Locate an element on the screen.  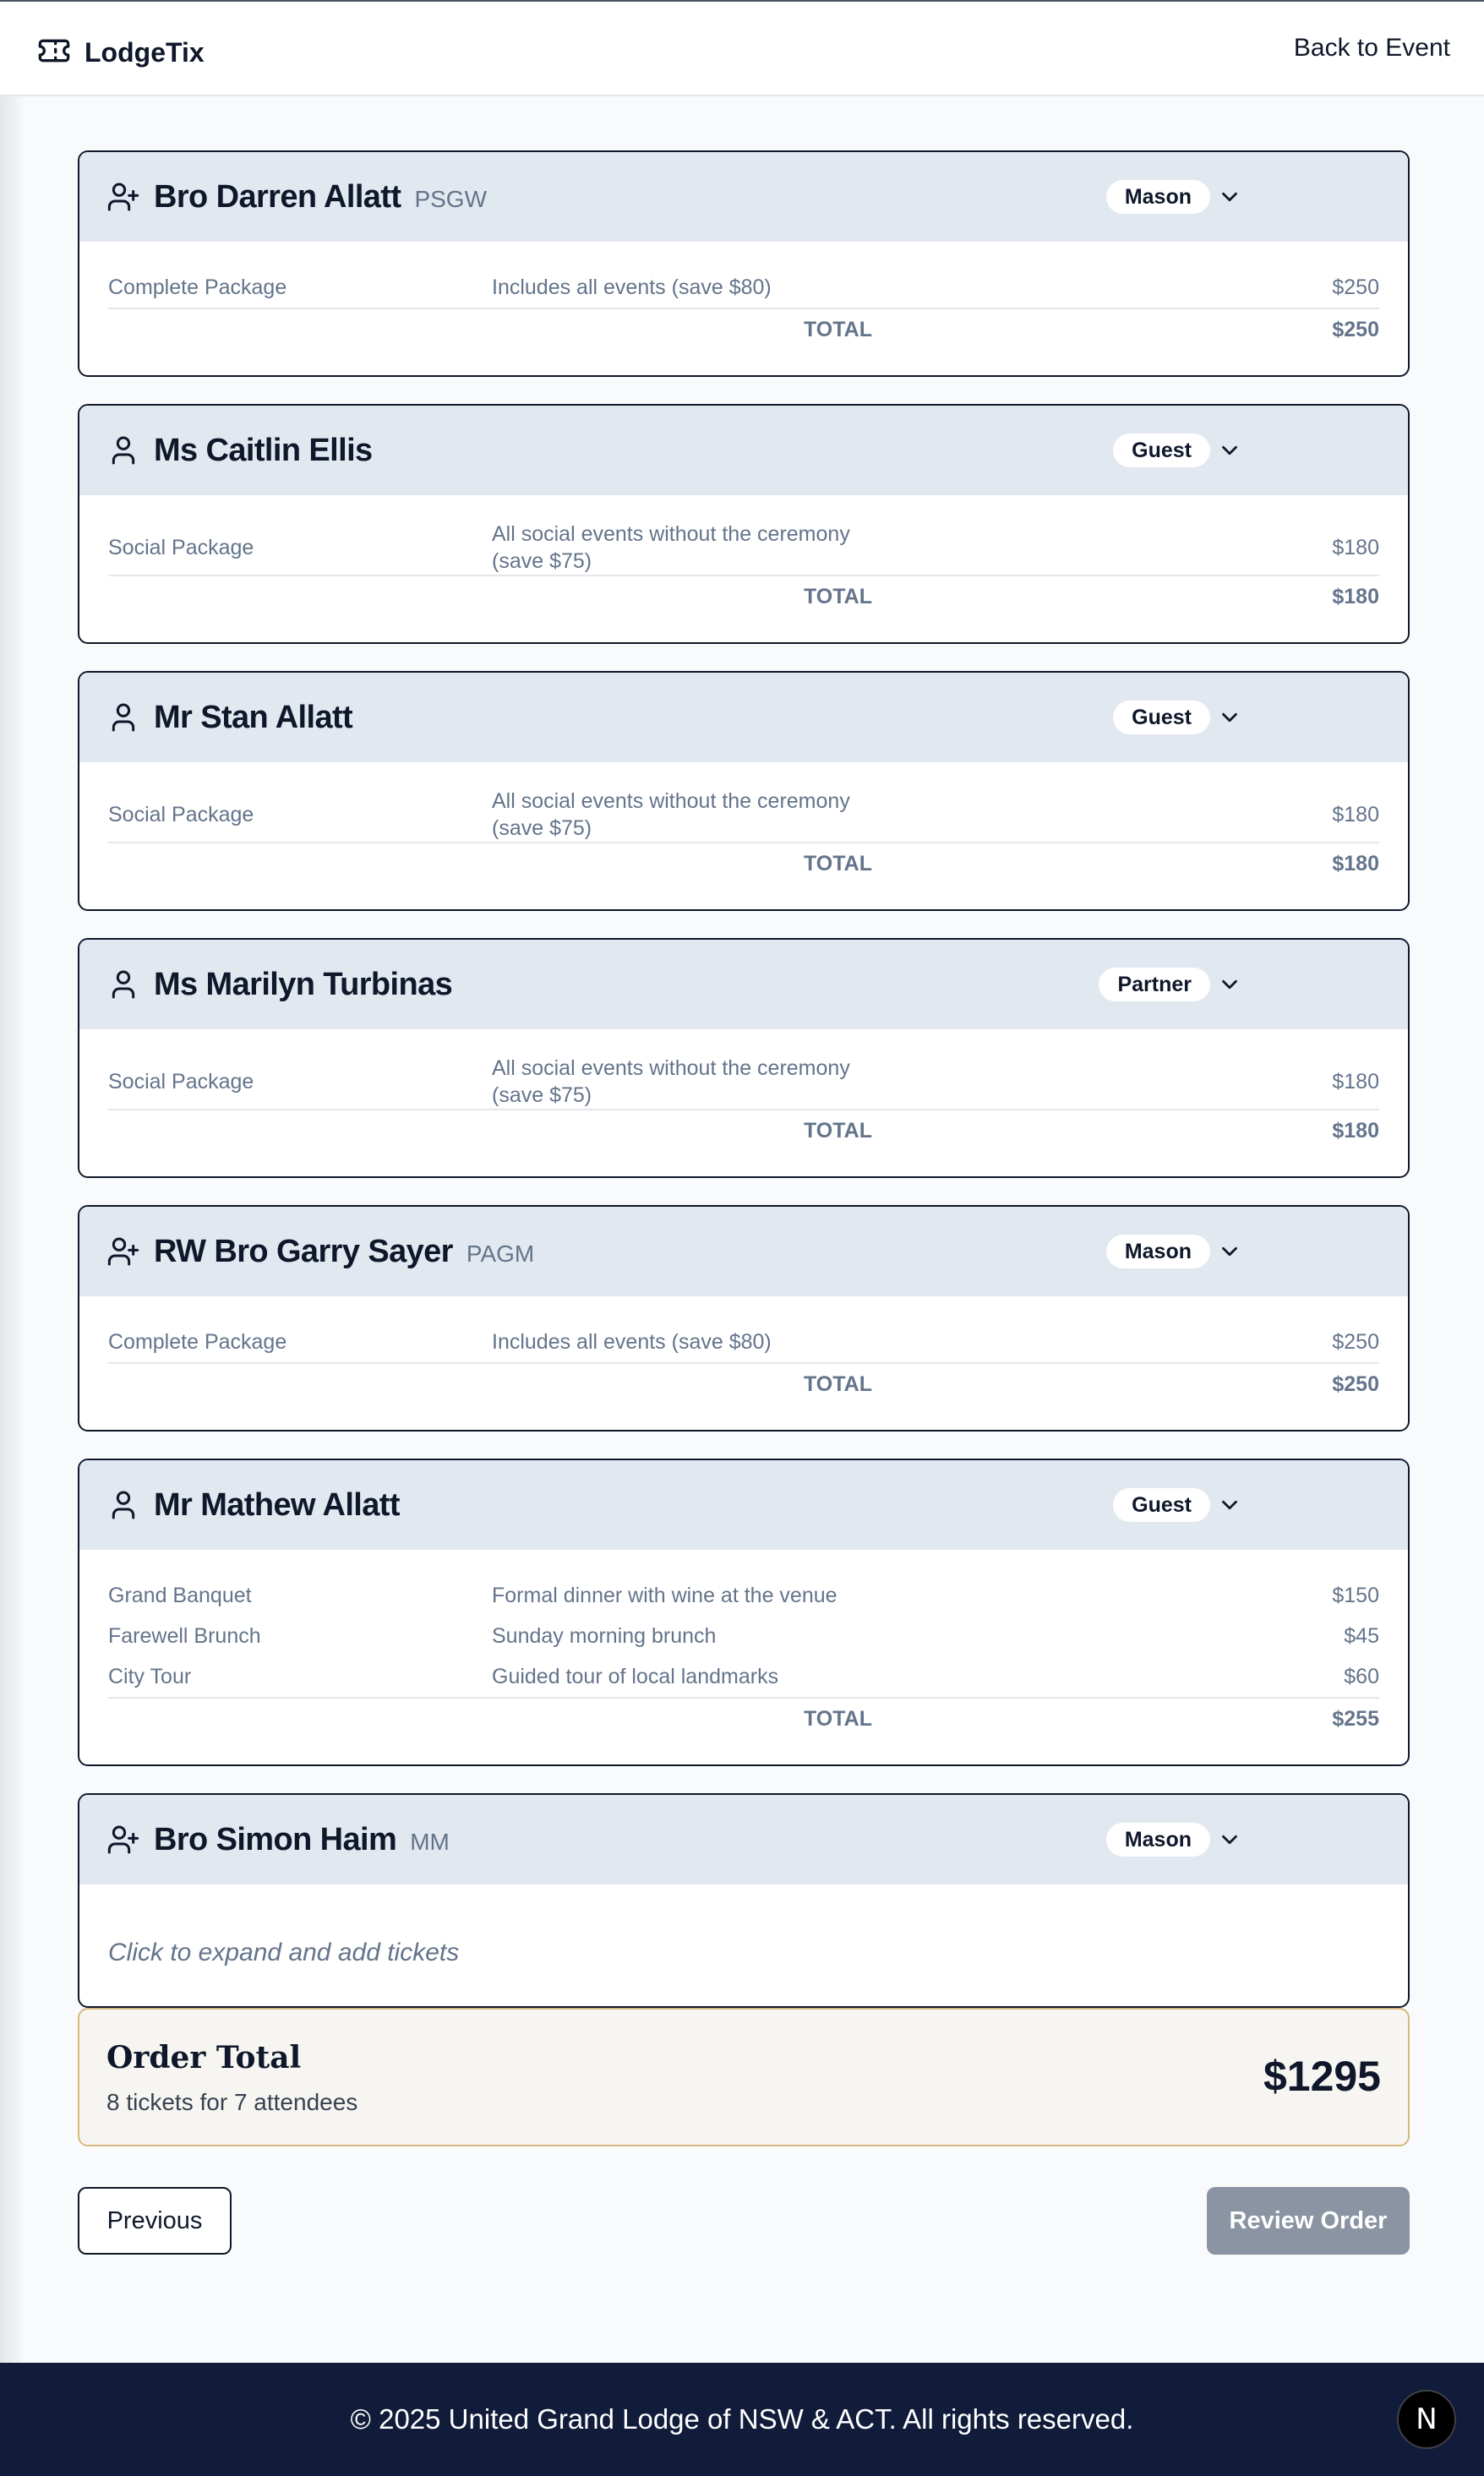
attendee-rank: MM is located at coordinates (430, 1842).